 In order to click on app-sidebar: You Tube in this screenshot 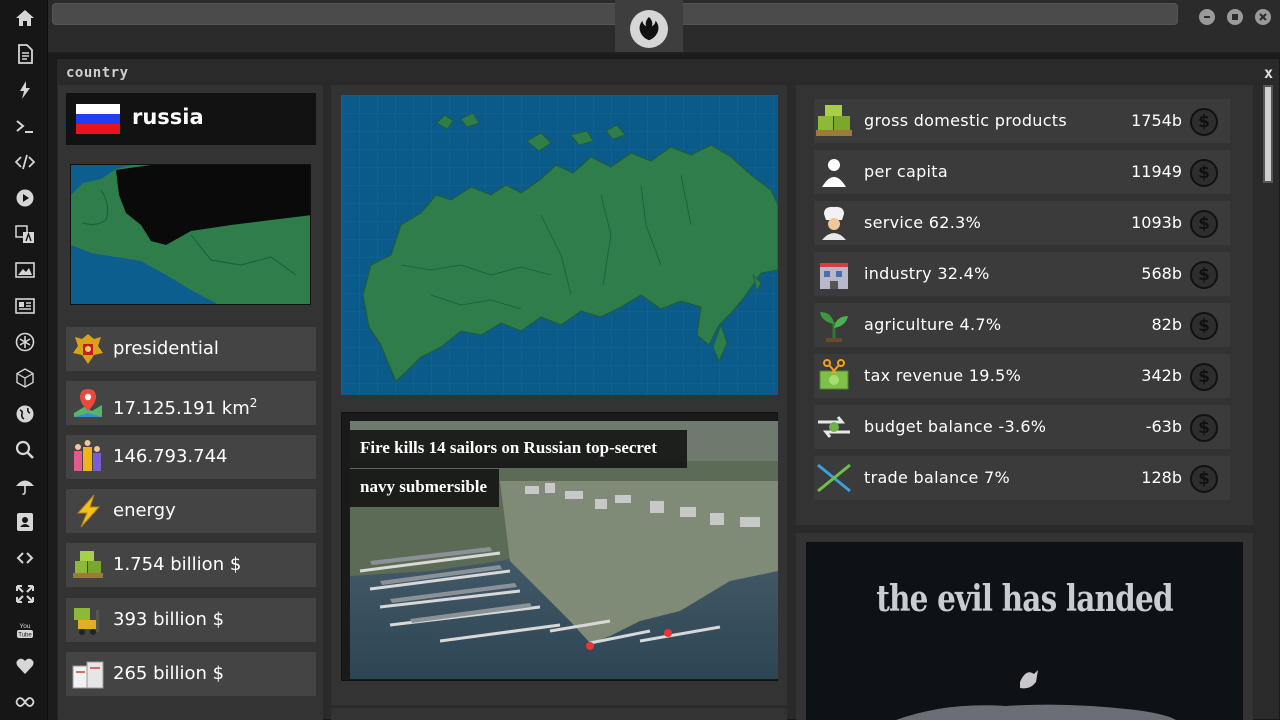, I will do `click(24, 360)`.